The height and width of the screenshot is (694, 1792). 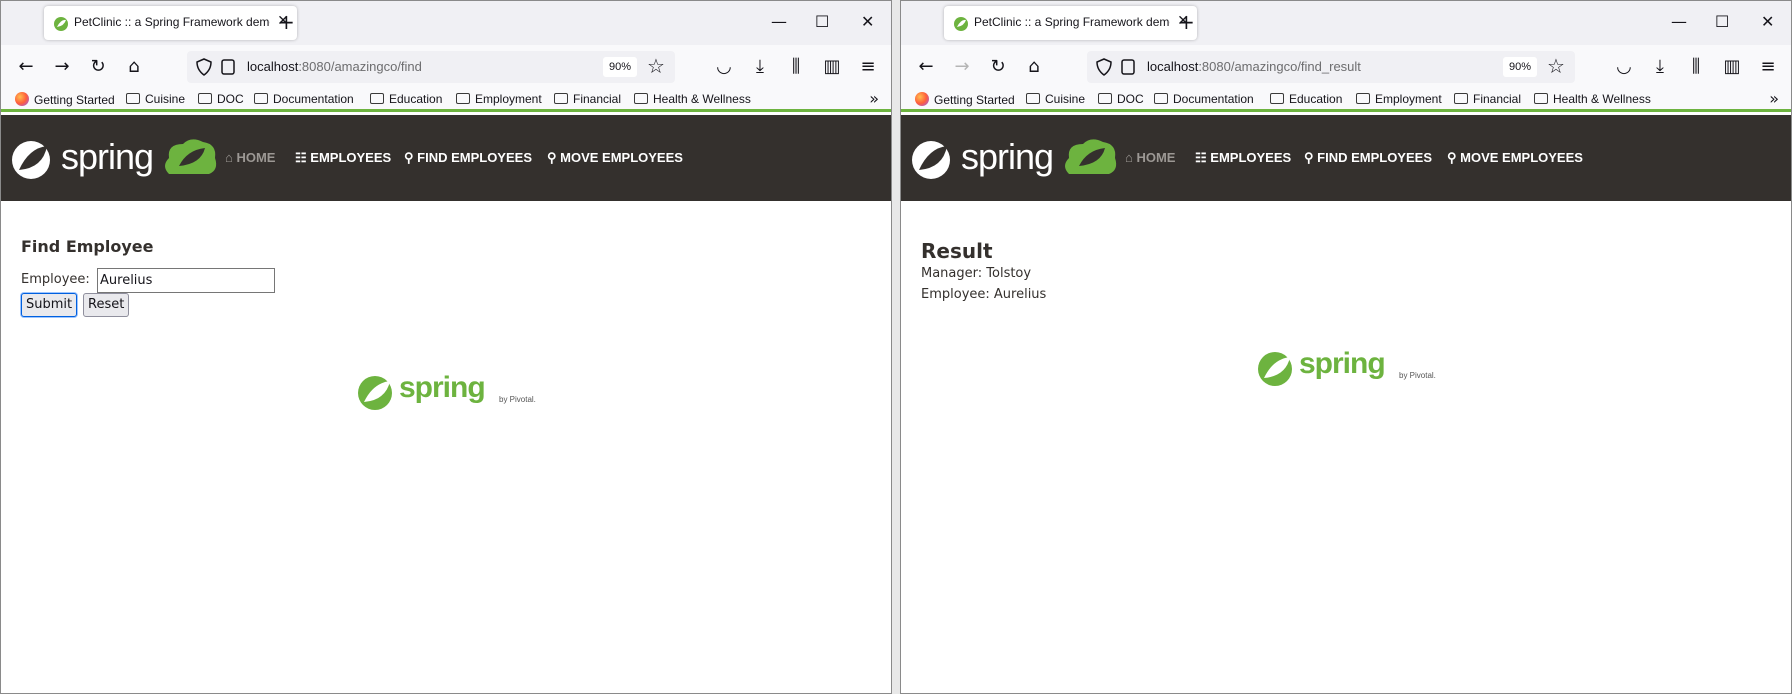 What do you see at coordinates (49, 305) in the screenshot?
I see `submit-button: Submit` at bounding box center [49, 305].